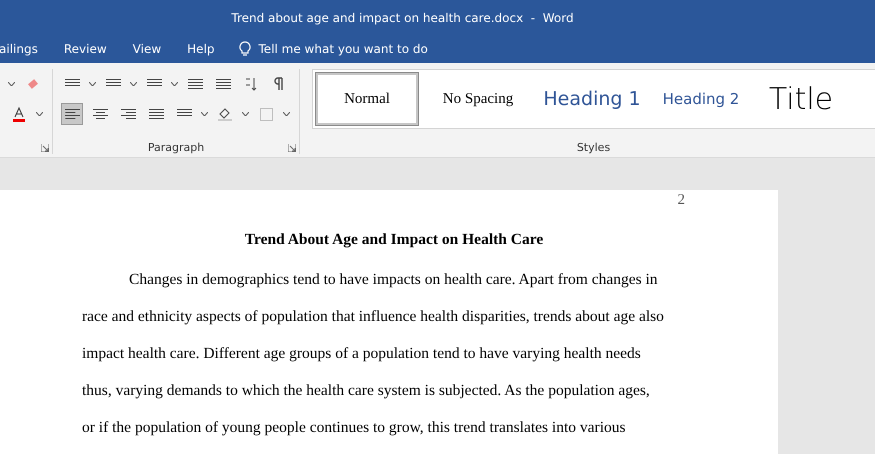  I want to click on paragraph-line: Changes in demographics tend to have impacts on health care. Apart from changes in, so click(393, 280).